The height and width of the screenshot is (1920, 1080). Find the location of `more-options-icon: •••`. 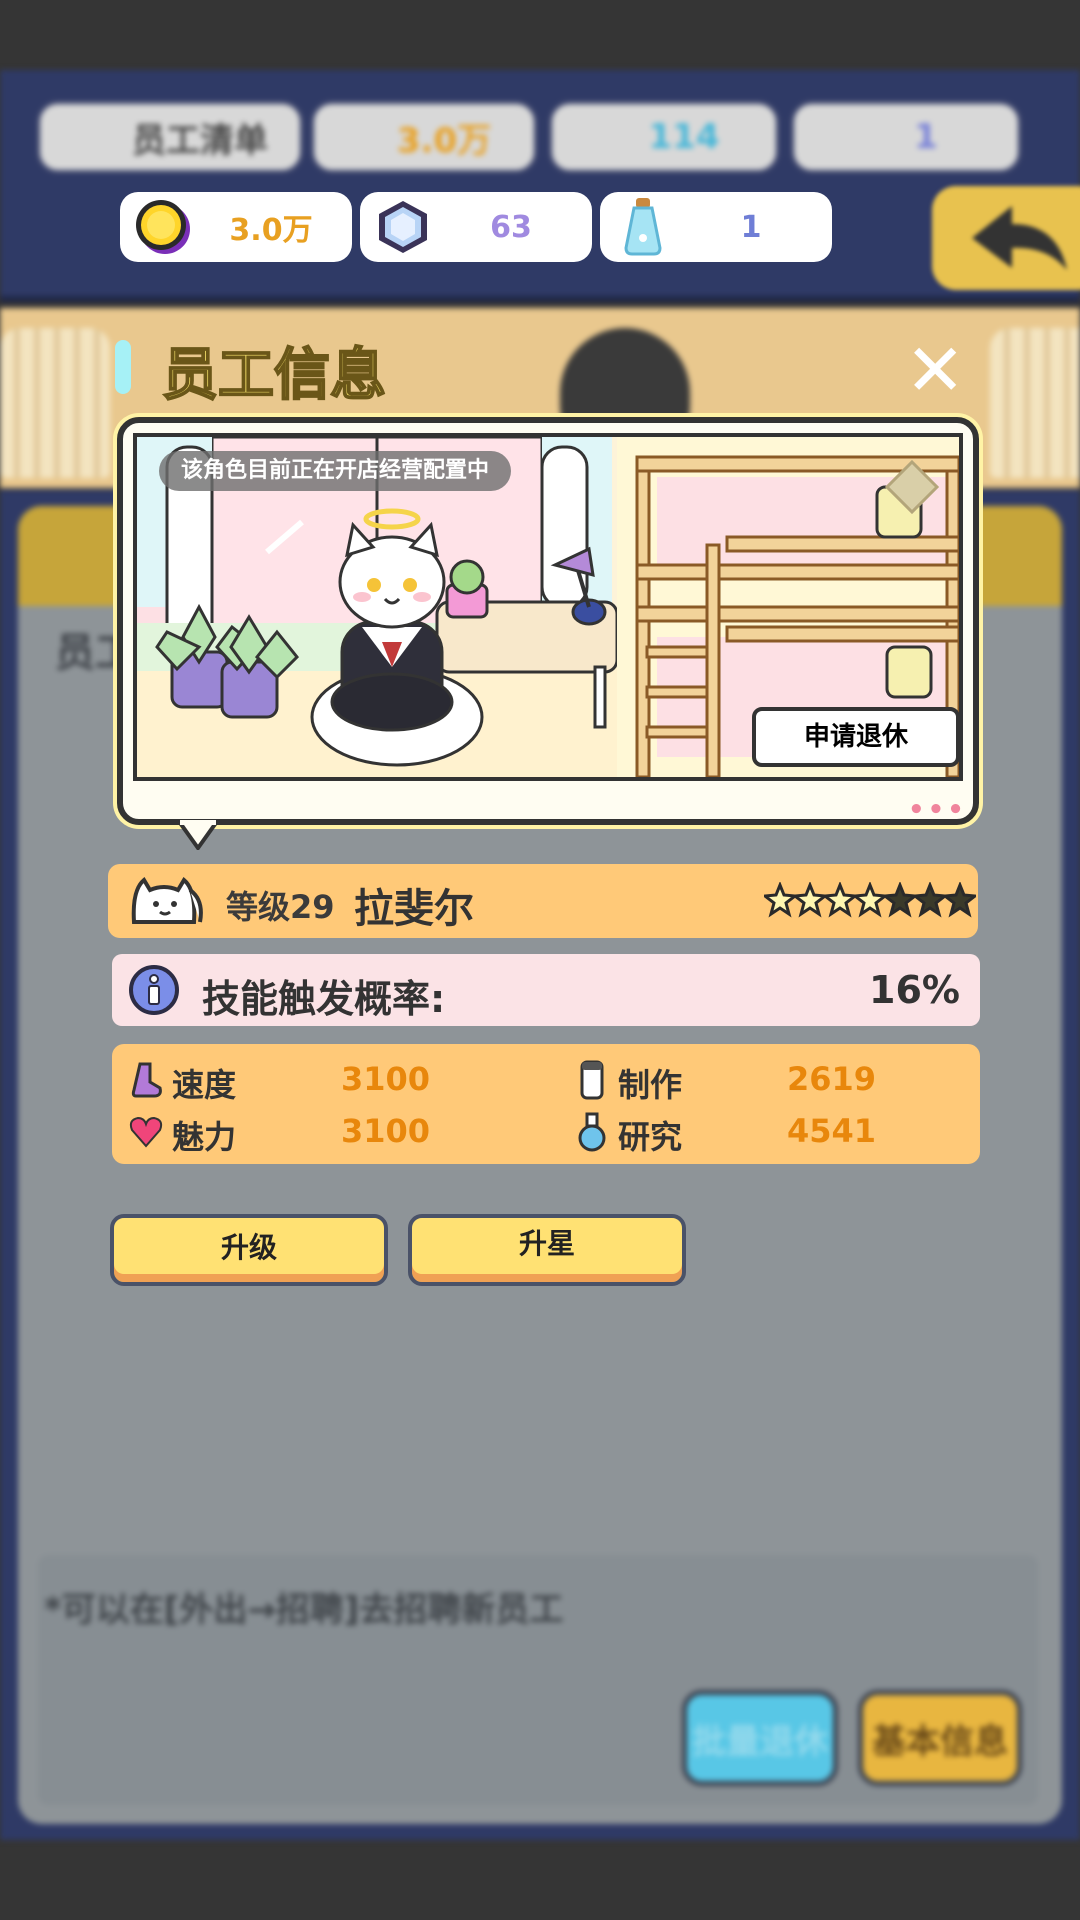

more-options-icon: ••• is located at coordinates (937, 810).